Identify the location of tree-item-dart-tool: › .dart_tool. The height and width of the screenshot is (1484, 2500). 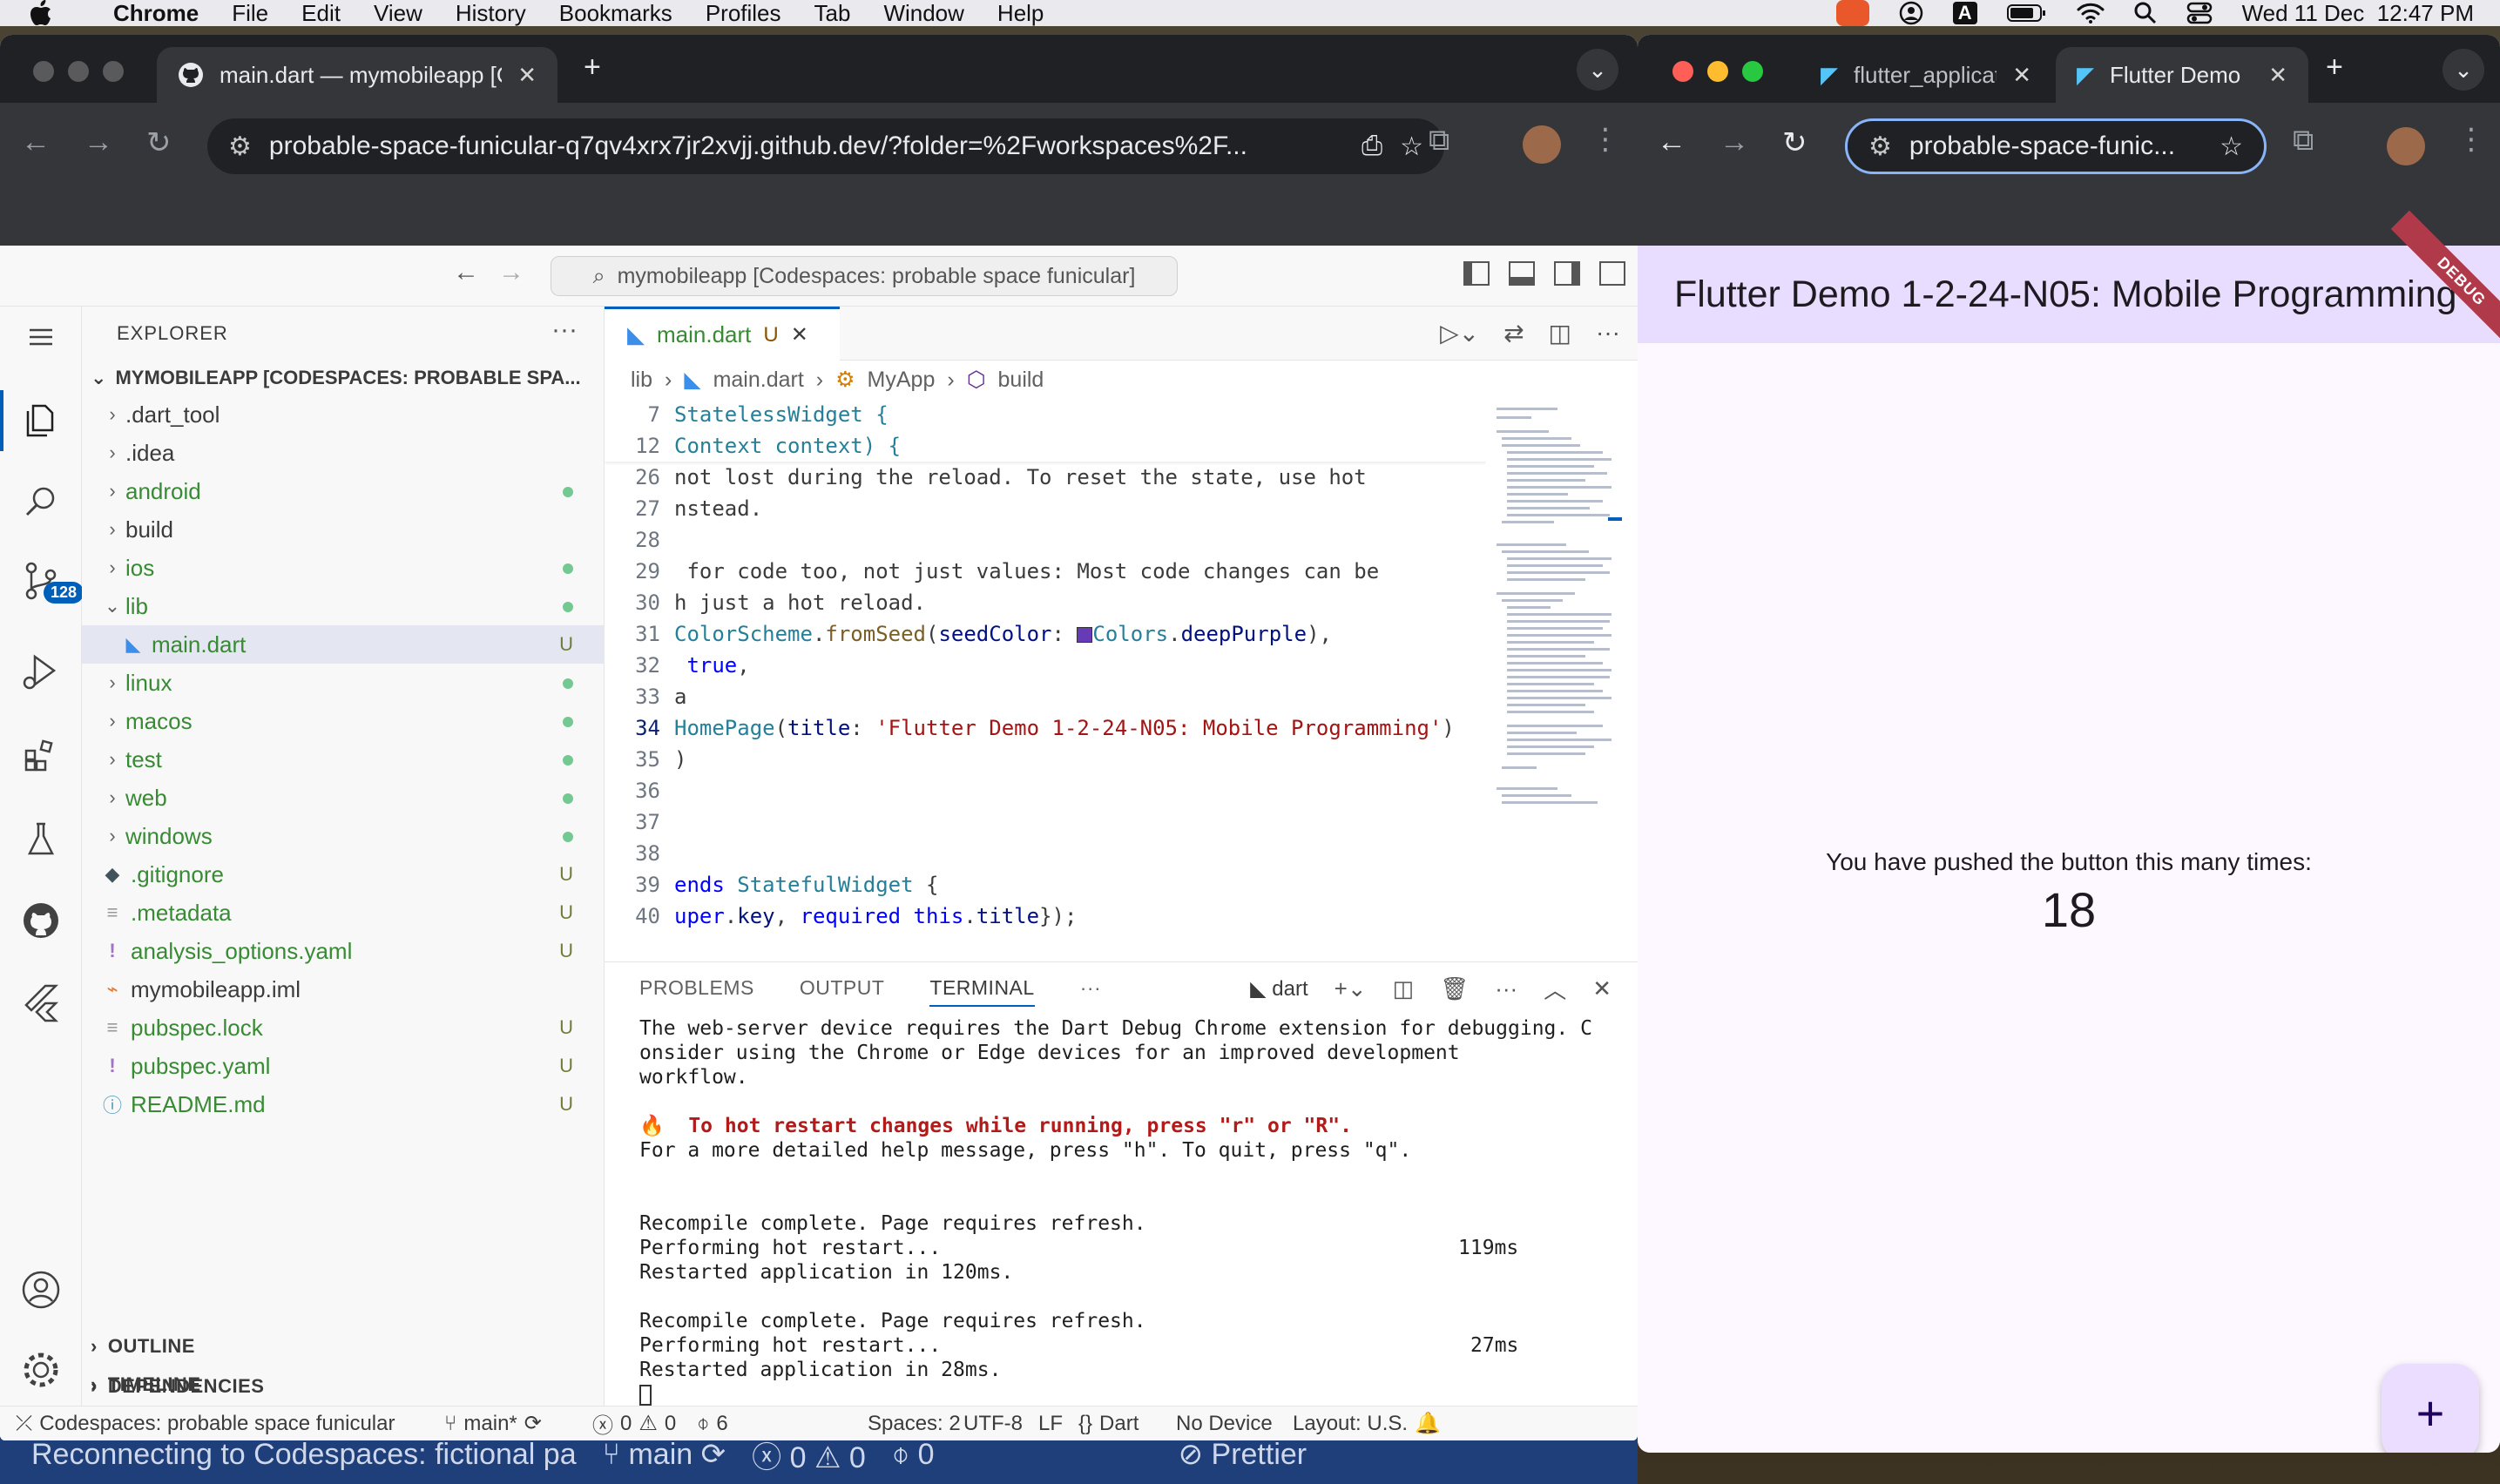
(343, 414).